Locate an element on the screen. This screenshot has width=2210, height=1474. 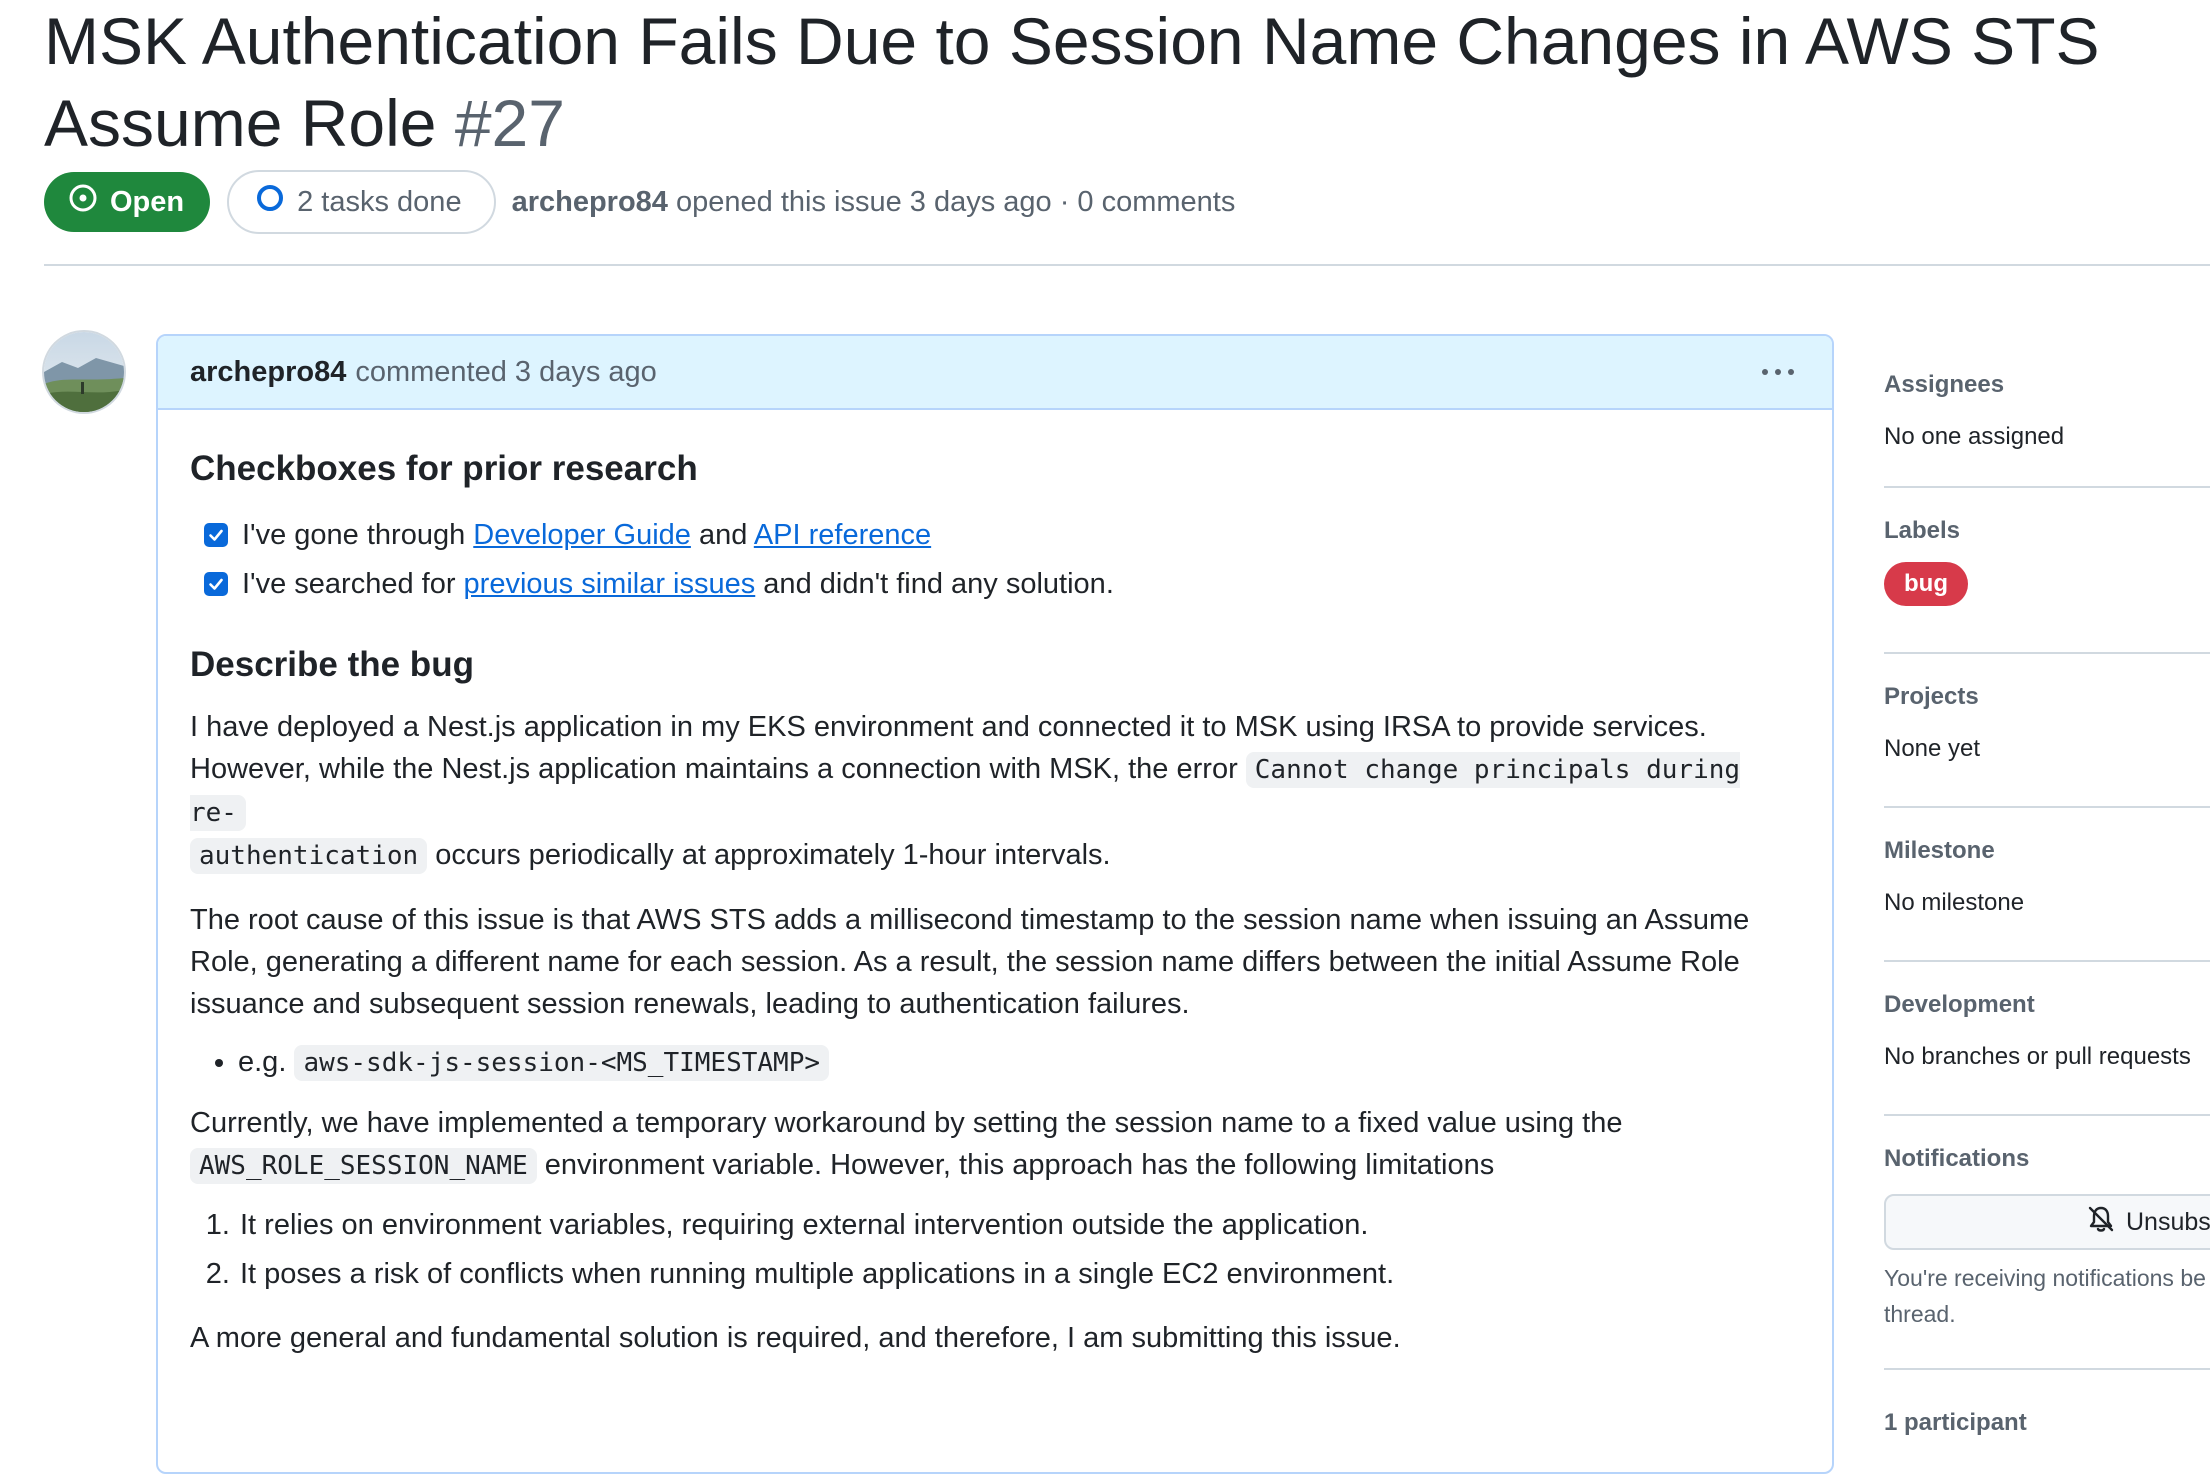
inline-code-env-var: AWS_ROLE_SESSION_NAME is located at coordinates (363, 1166).